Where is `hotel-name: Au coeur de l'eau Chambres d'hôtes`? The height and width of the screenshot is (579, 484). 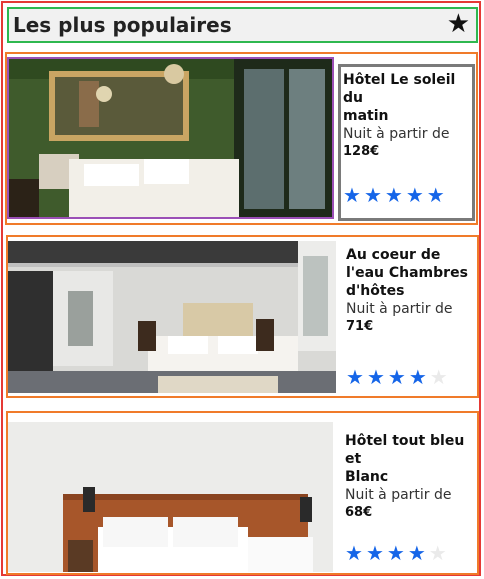 hotel-name: Au coeur de l'eau Chambres d'hôtes is located at coordinates (407, 273).